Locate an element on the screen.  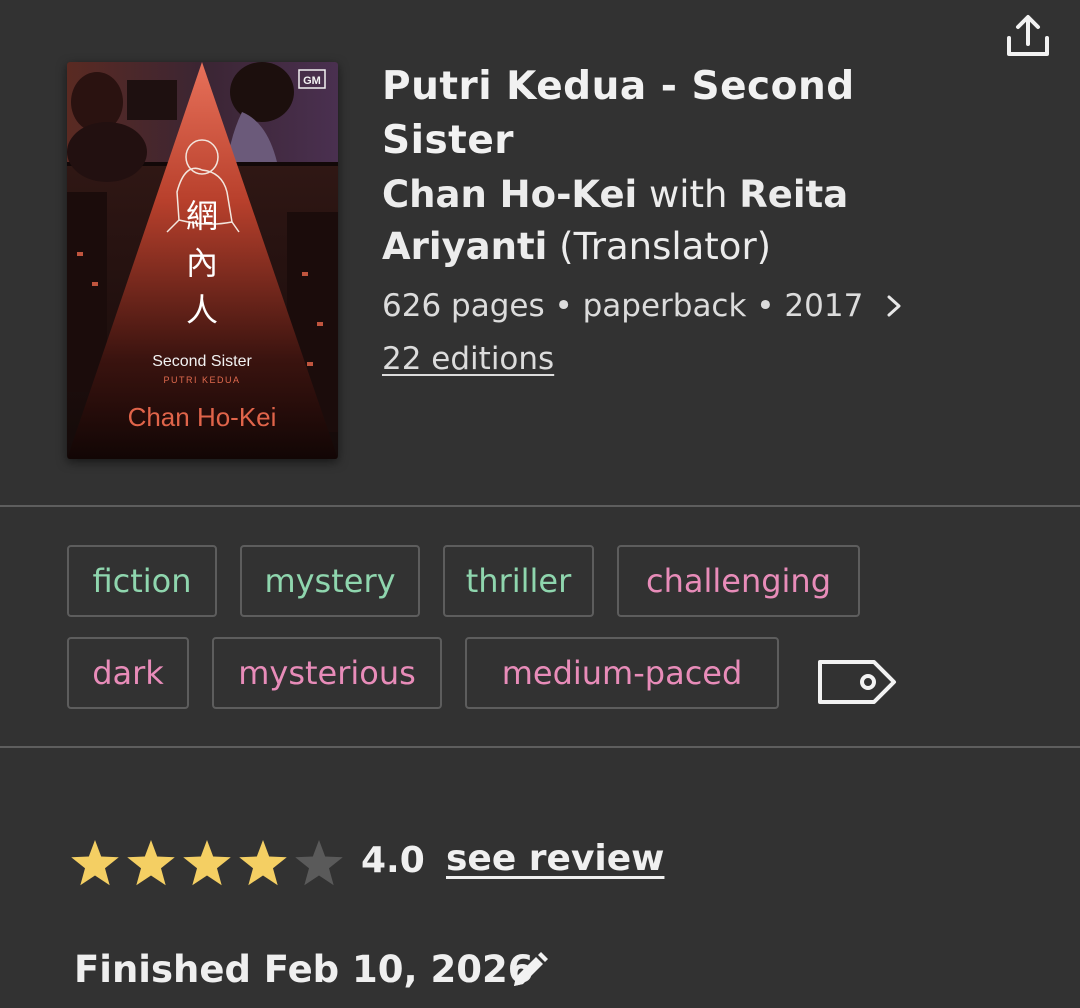
share-icon is located at coordinates (1028, 36).